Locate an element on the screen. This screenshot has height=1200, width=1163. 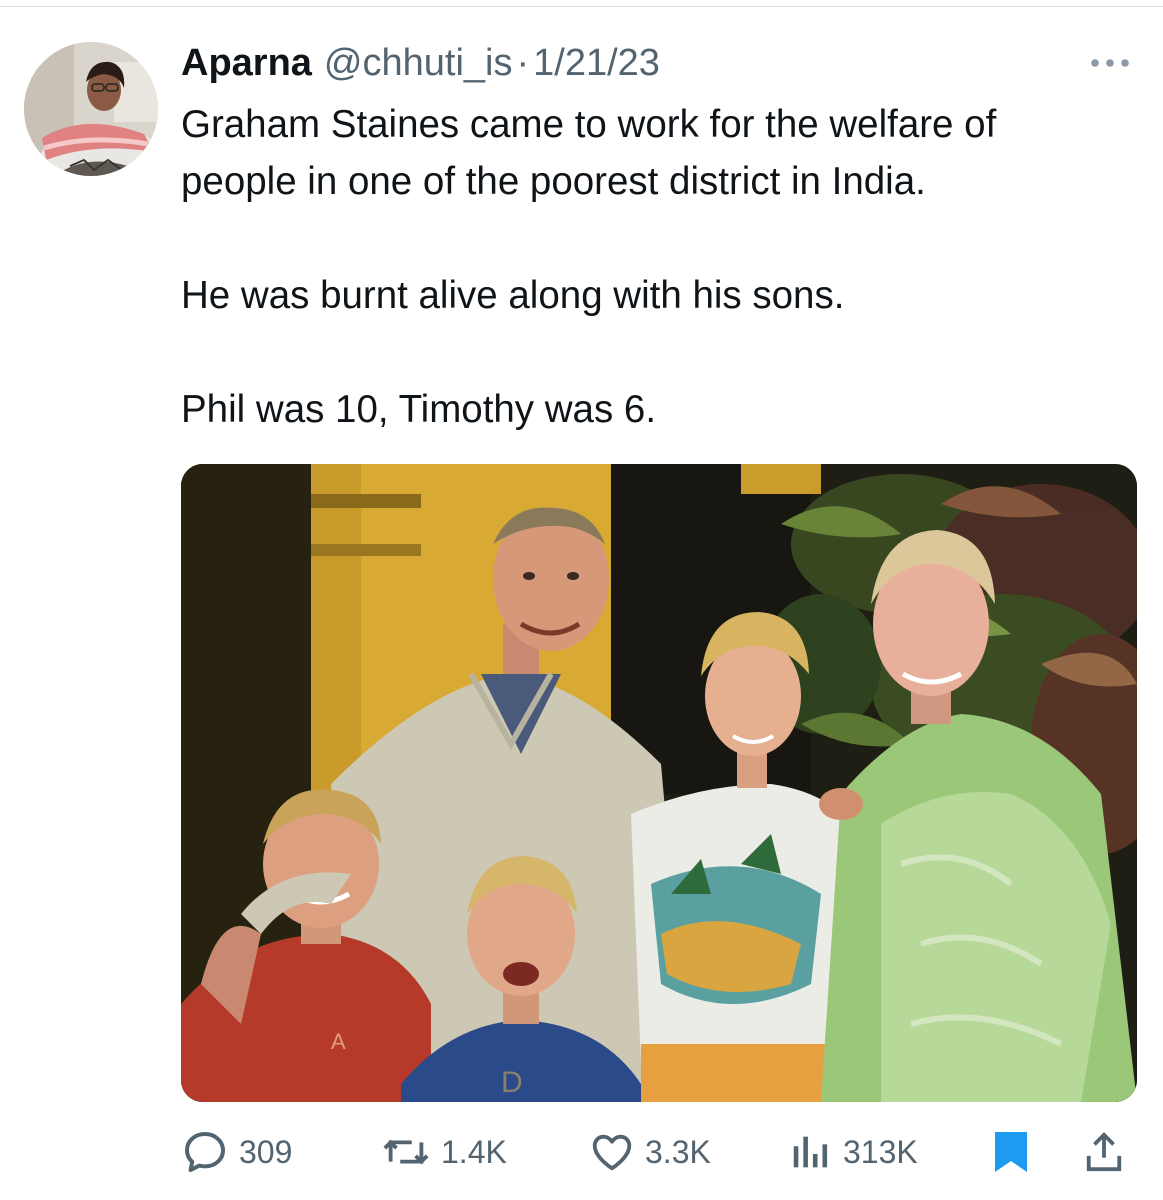
share-button is located at coordinates (1104, 1152).